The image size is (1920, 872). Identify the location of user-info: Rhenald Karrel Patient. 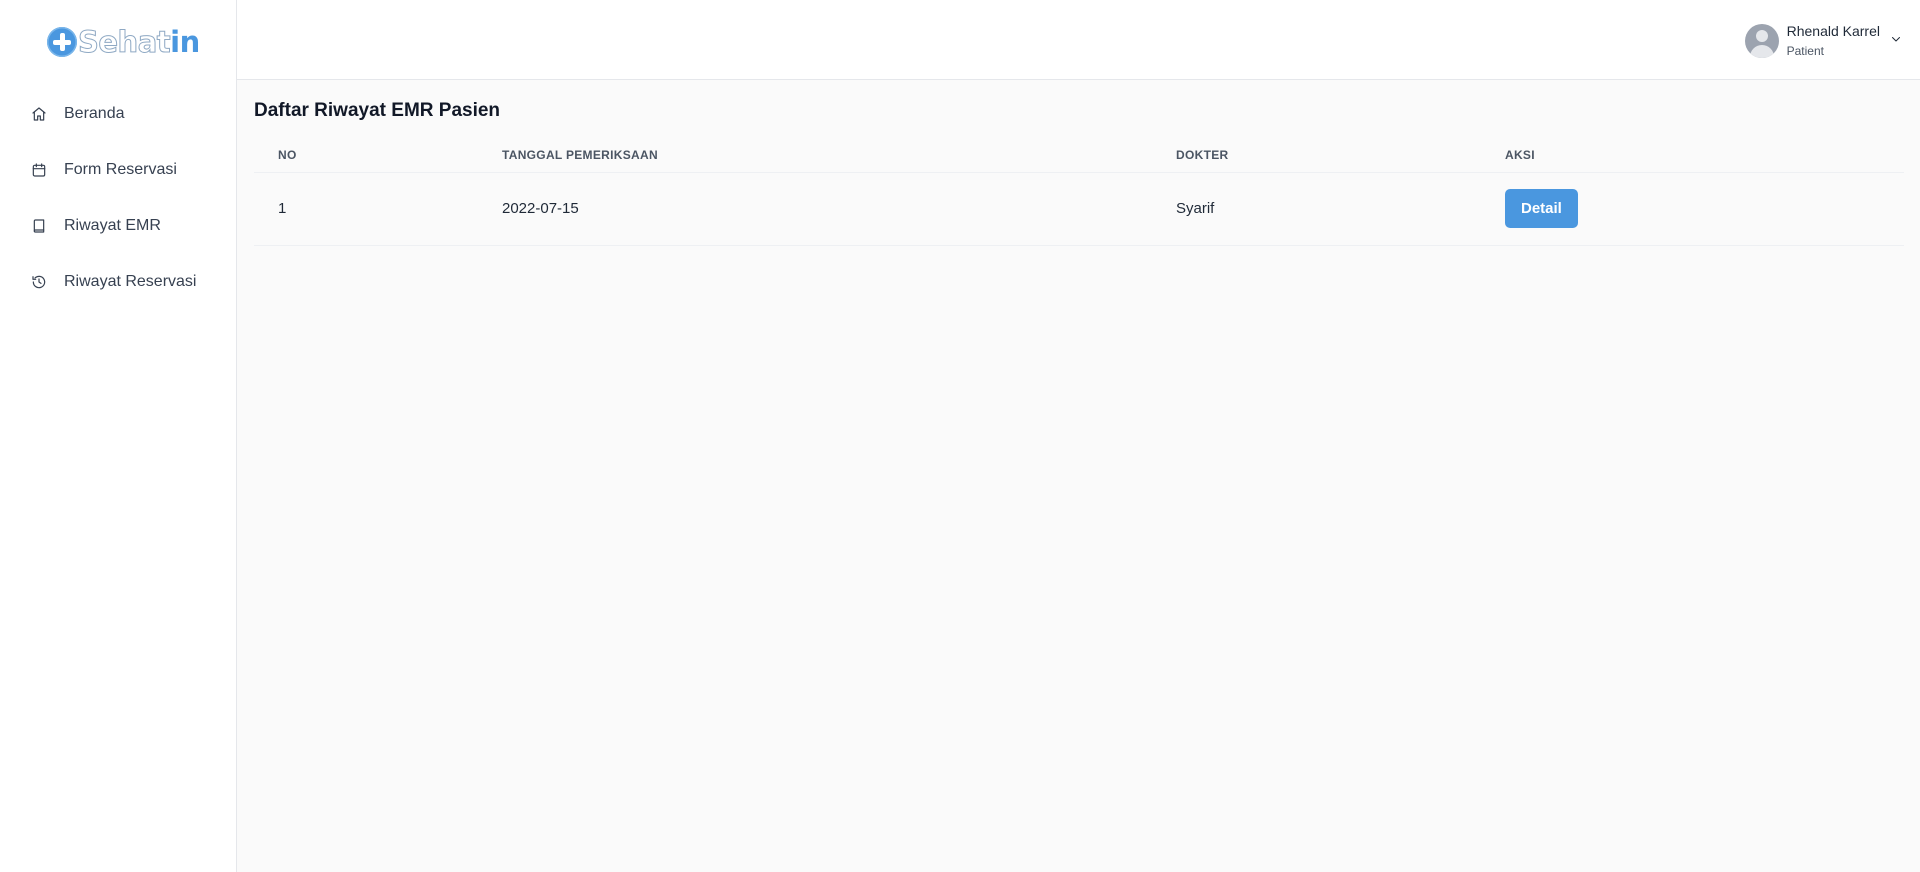
(1833, 41).